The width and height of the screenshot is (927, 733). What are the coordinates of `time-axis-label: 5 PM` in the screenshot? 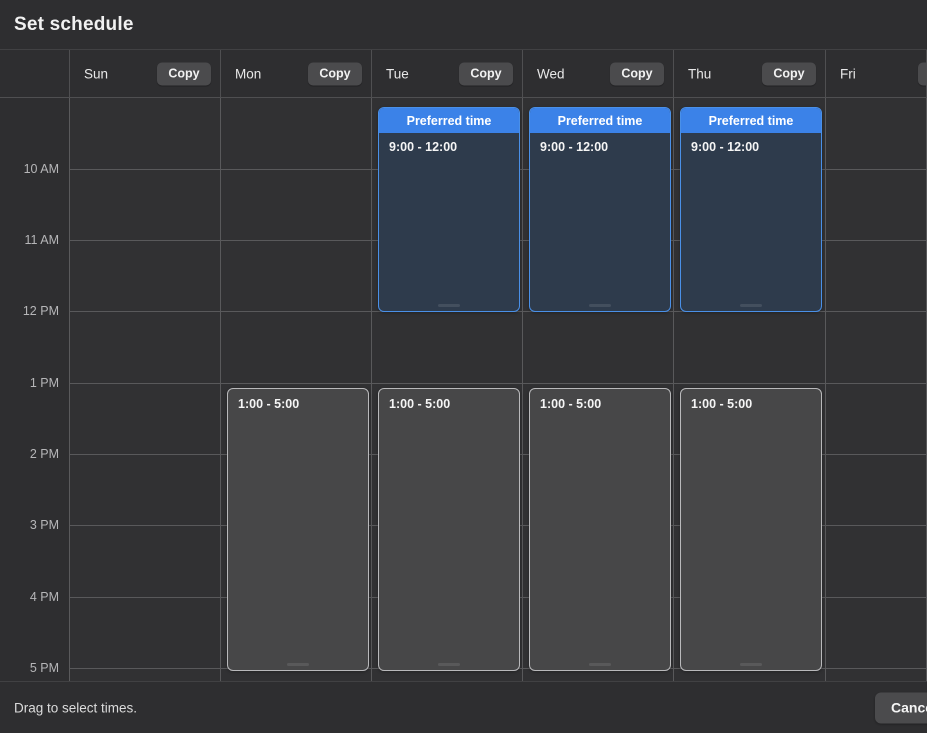 It's located at (44, 668).